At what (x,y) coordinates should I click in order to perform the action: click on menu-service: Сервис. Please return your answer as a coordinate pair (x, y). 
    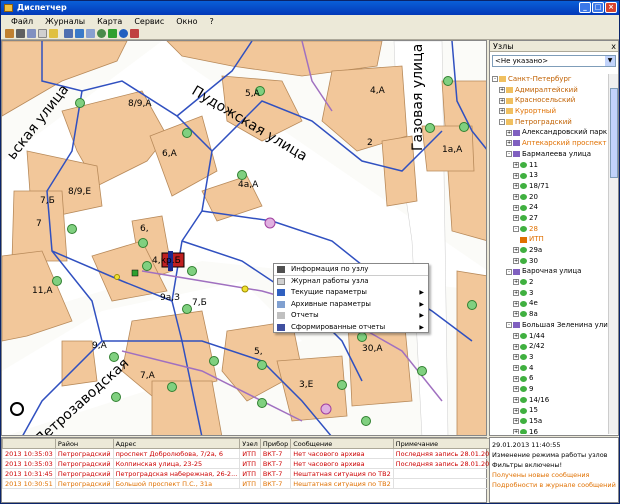
    Looking at the image, I should click on (149, 21).